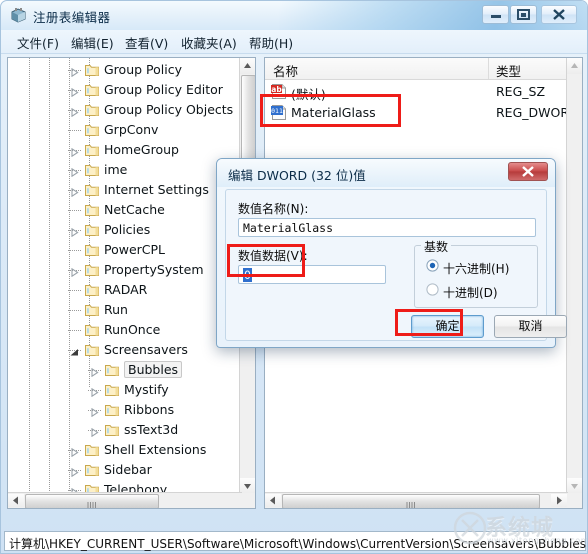 This screenshot has width=588, height=554. Describe the element at coordinates (156, 189) in the screenshot. I see `tree-item-label: Internet Settings` at that location.